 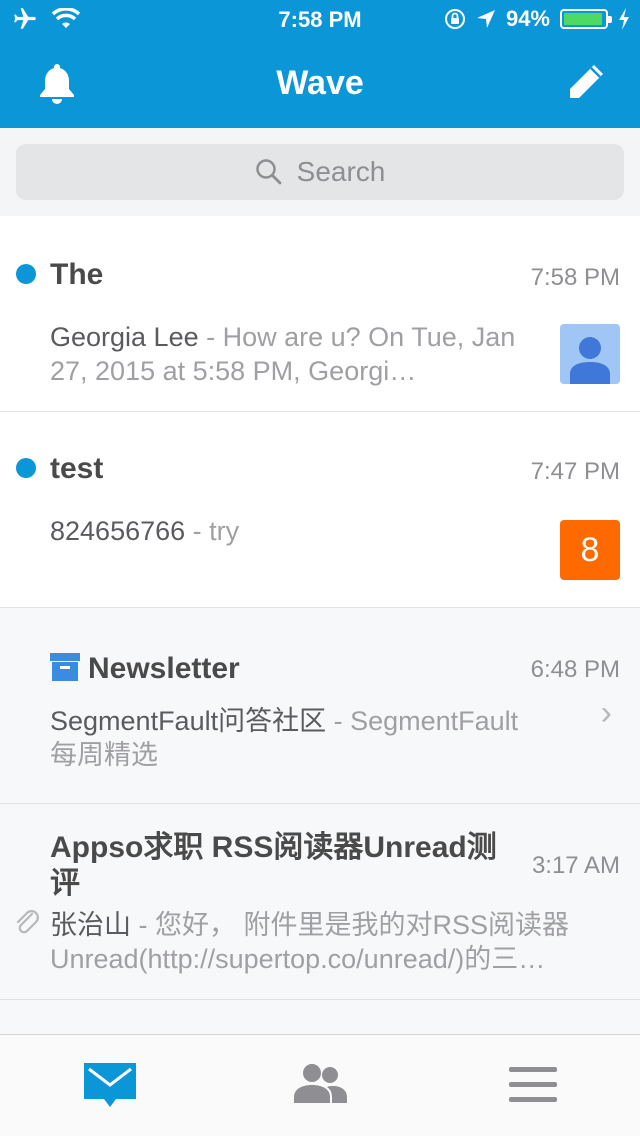 I want to click on chevron-right-icon: ›, so click(x=606, y=713).